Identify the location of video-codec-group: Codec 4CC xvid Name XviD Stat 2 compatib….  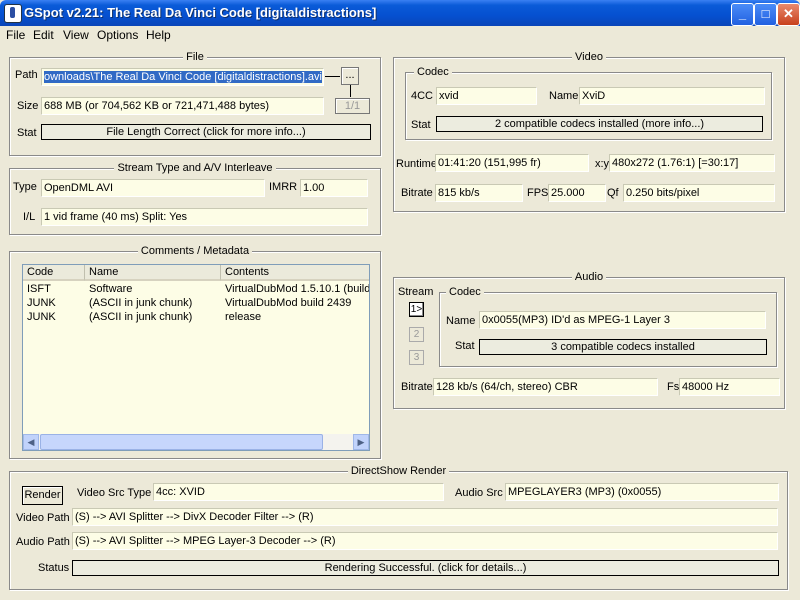
(588, 103).